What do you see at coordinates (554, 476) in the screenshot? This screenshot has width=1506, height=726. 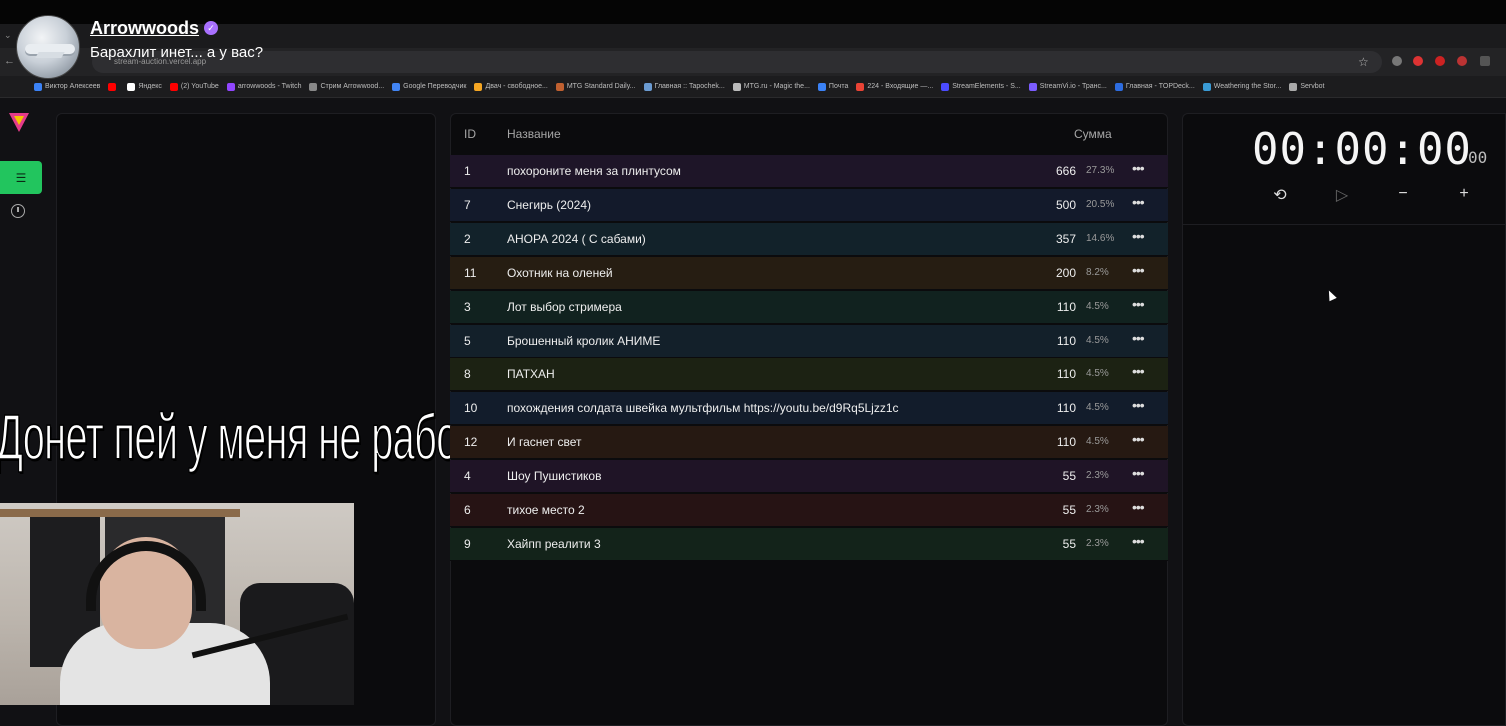 I see `row-name: Шоу Пушистиков` at bounding box center [554, 476].